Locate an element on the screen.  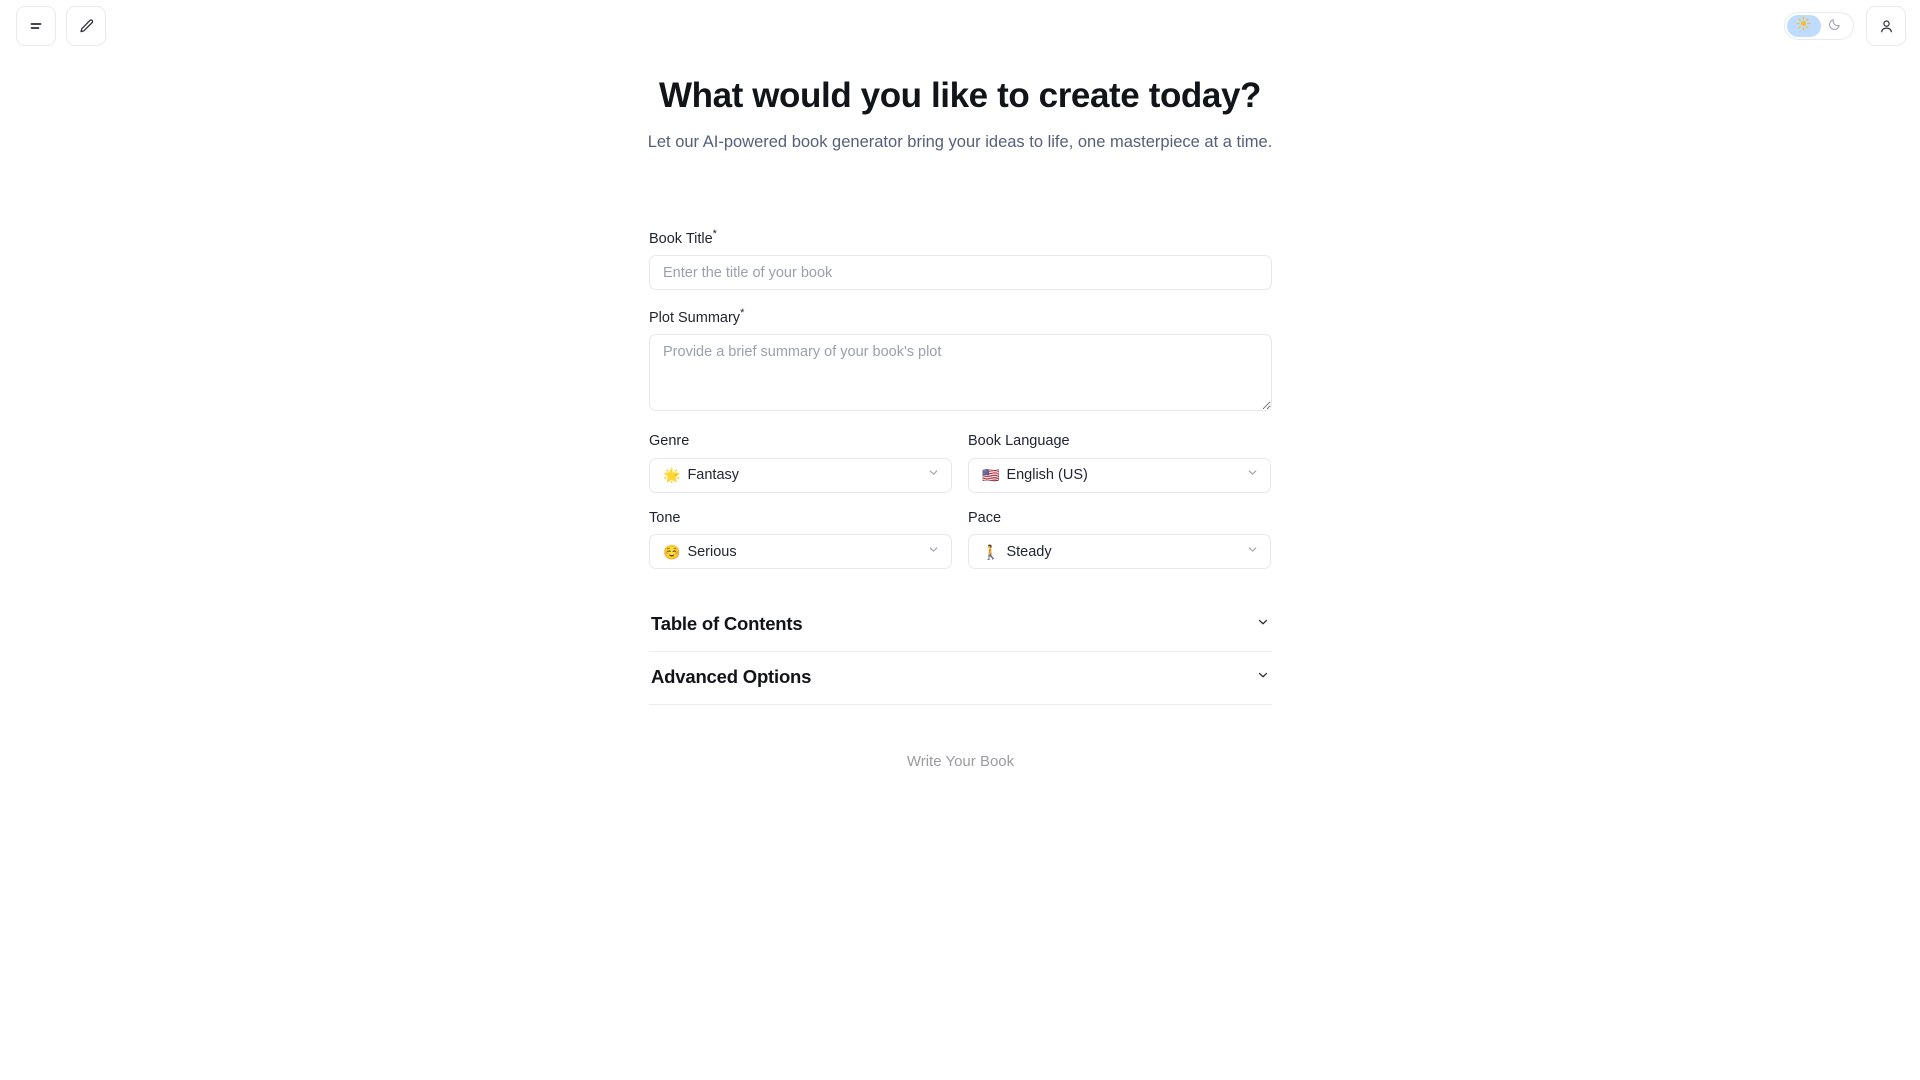
pace-select-value-wrap: 🚶 Steady is located at coordinates (1114, 552).